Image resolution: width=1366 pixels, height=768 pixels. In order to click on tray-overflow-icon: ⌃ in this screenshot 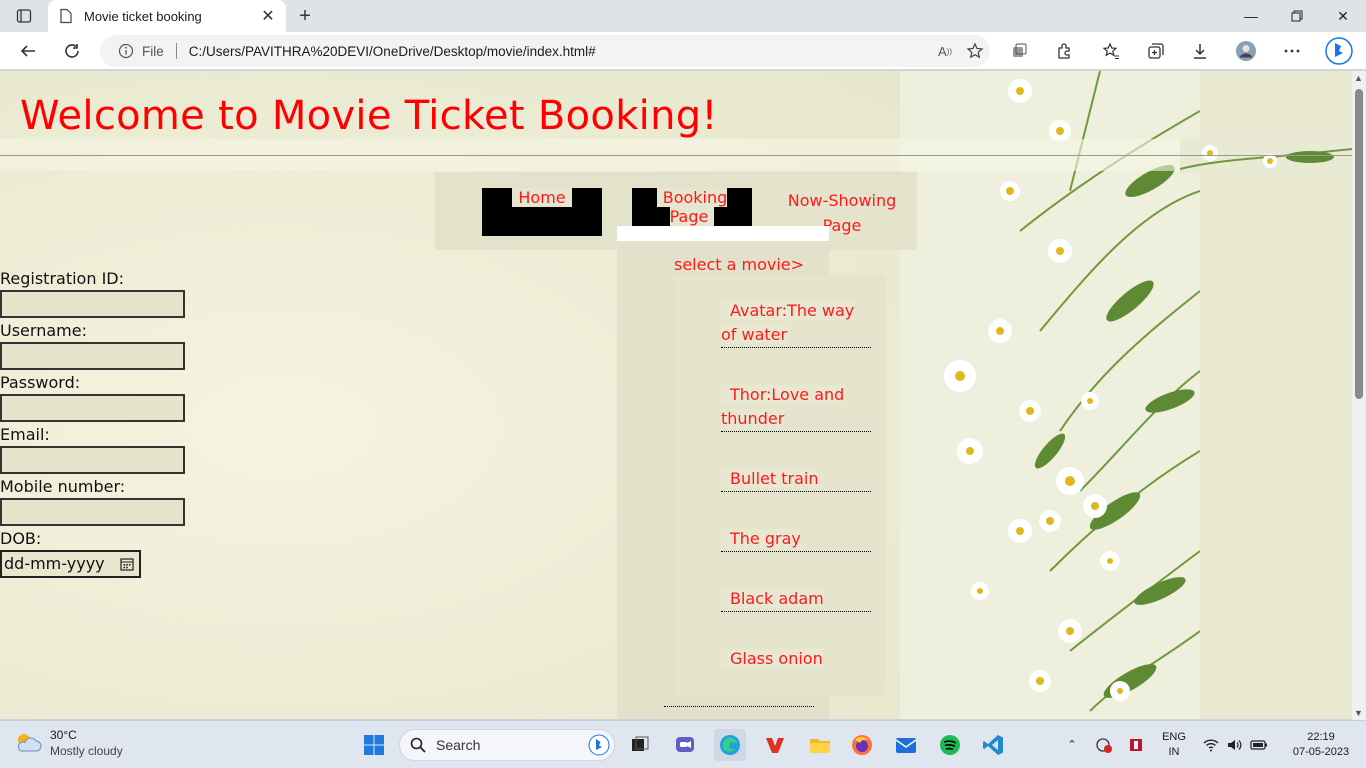, I will do `click(1072, 744)`.